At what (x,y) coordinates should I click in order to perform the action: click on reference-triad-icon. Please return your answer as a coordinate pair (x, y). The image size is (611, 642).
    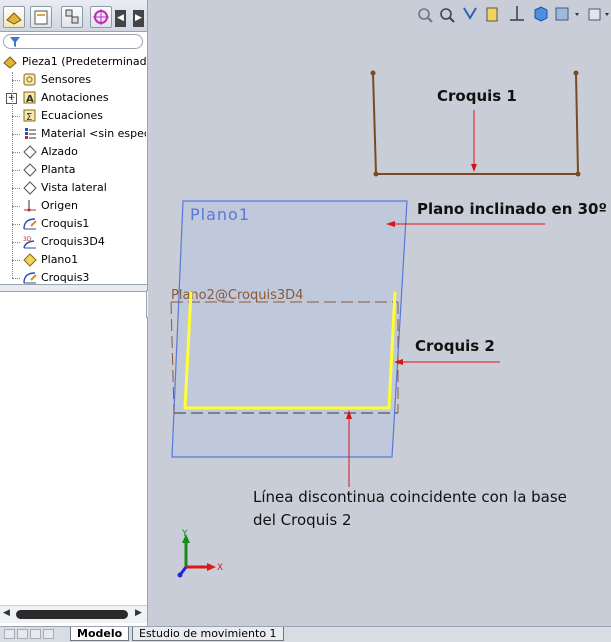
    Looking at the image, I should click on (196, 556).